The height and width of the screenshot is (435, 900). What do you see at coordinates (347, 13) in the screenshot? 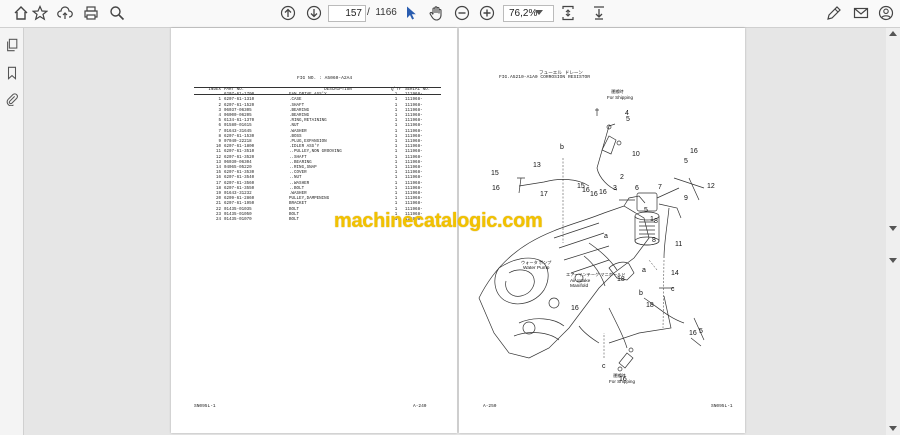
I see `page-number-input` at bounding box center [347, 13].